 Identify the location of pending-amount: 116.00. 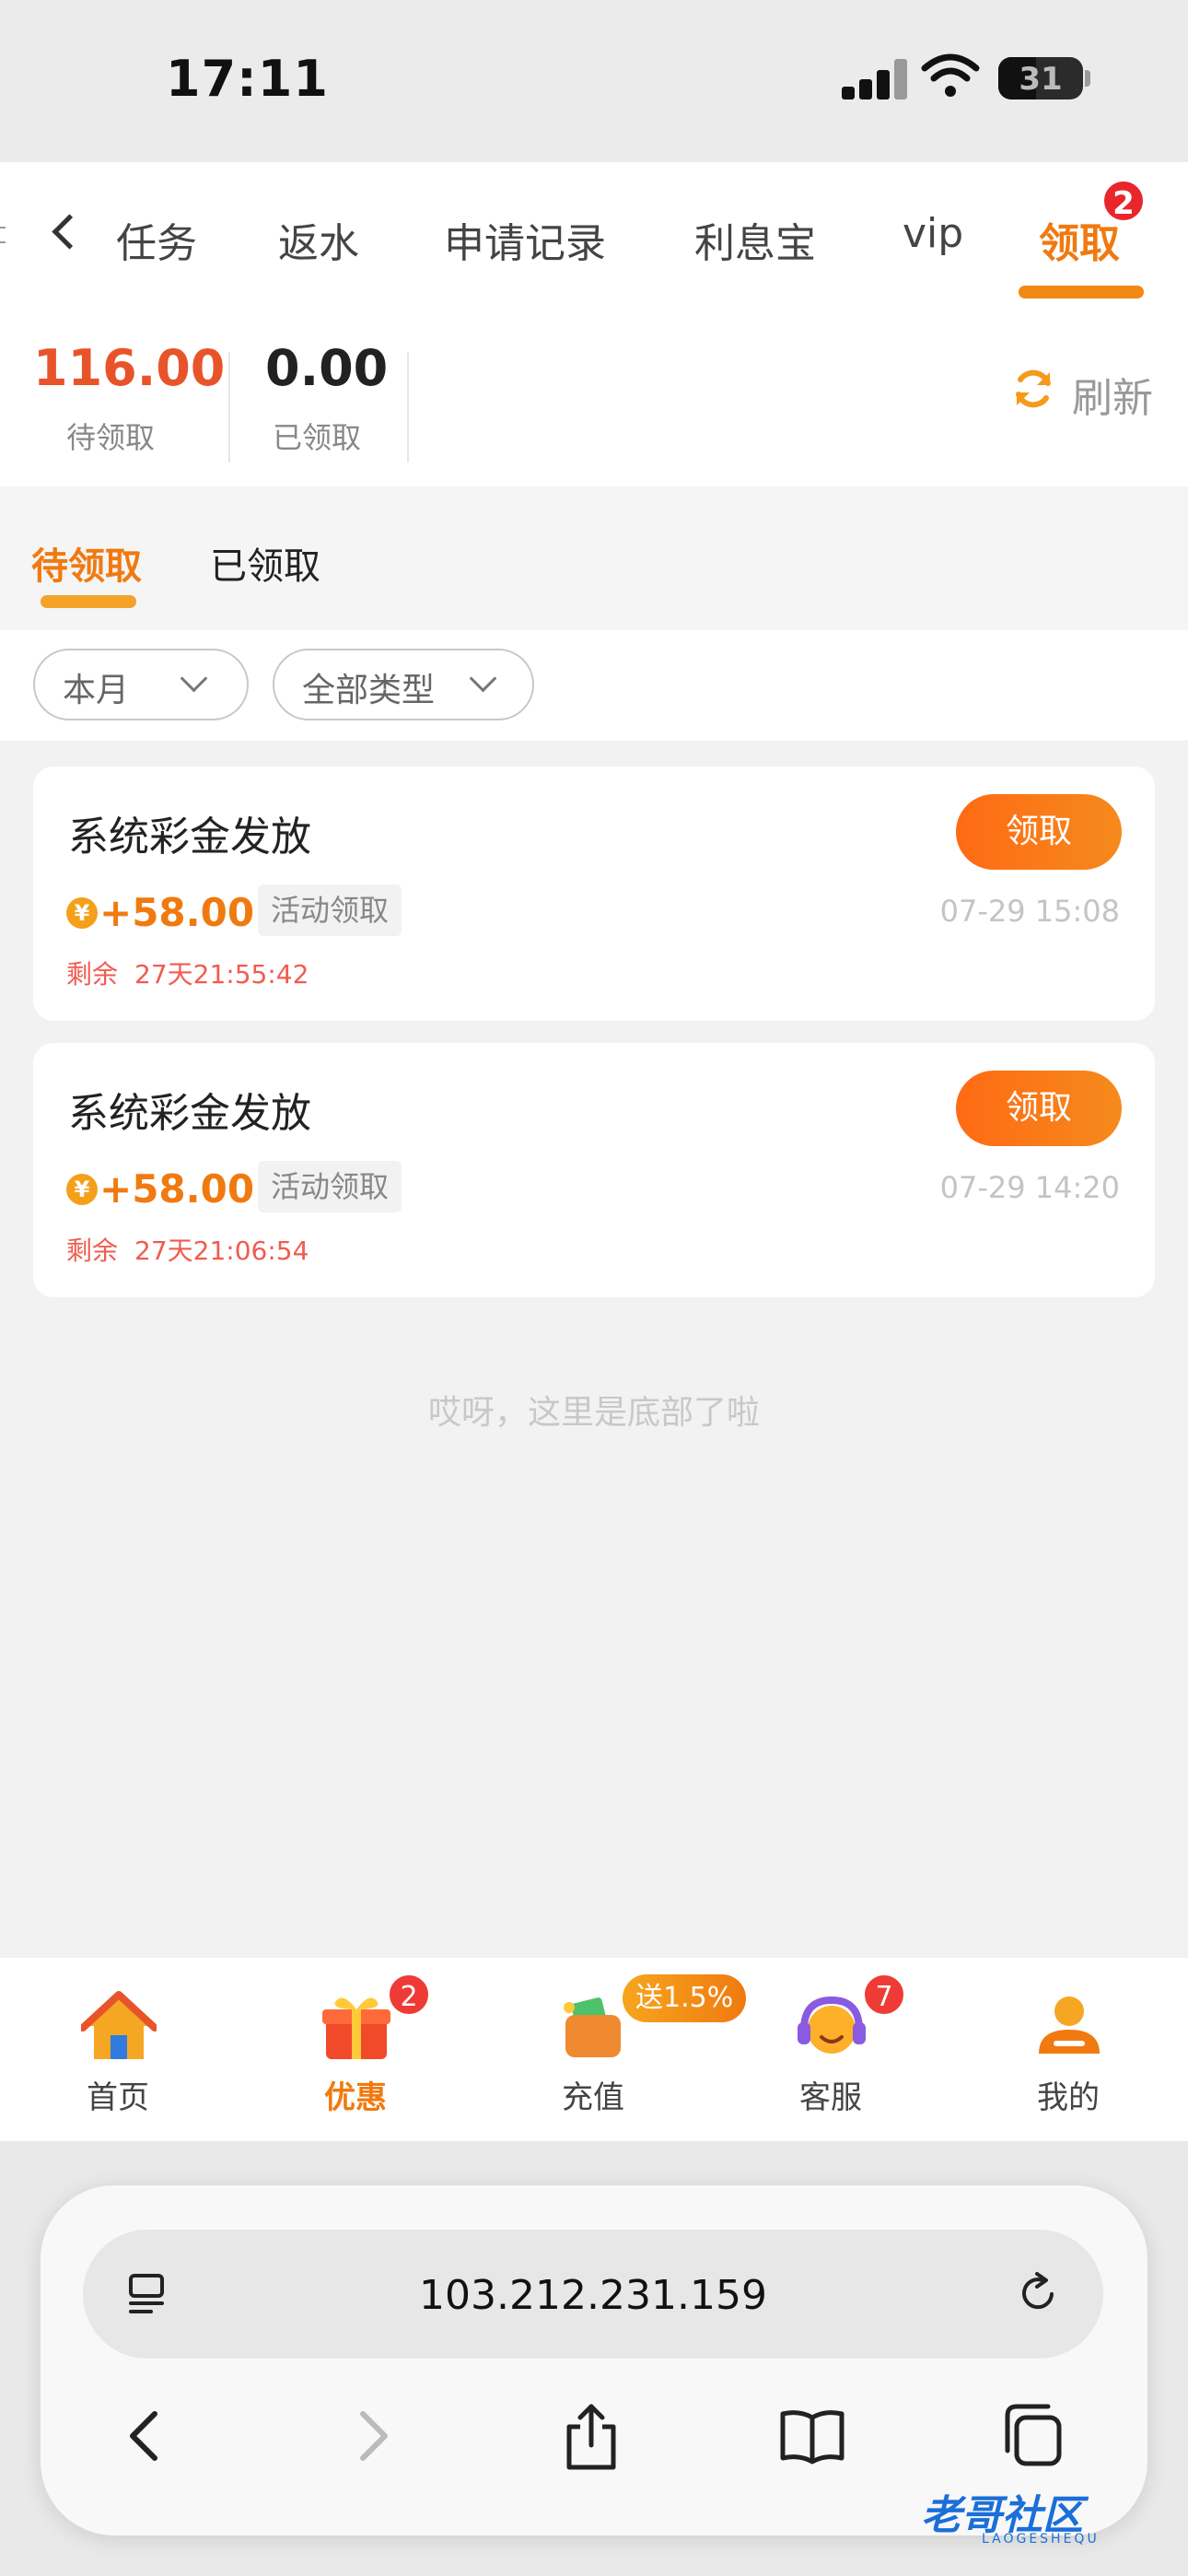
(129, 368).